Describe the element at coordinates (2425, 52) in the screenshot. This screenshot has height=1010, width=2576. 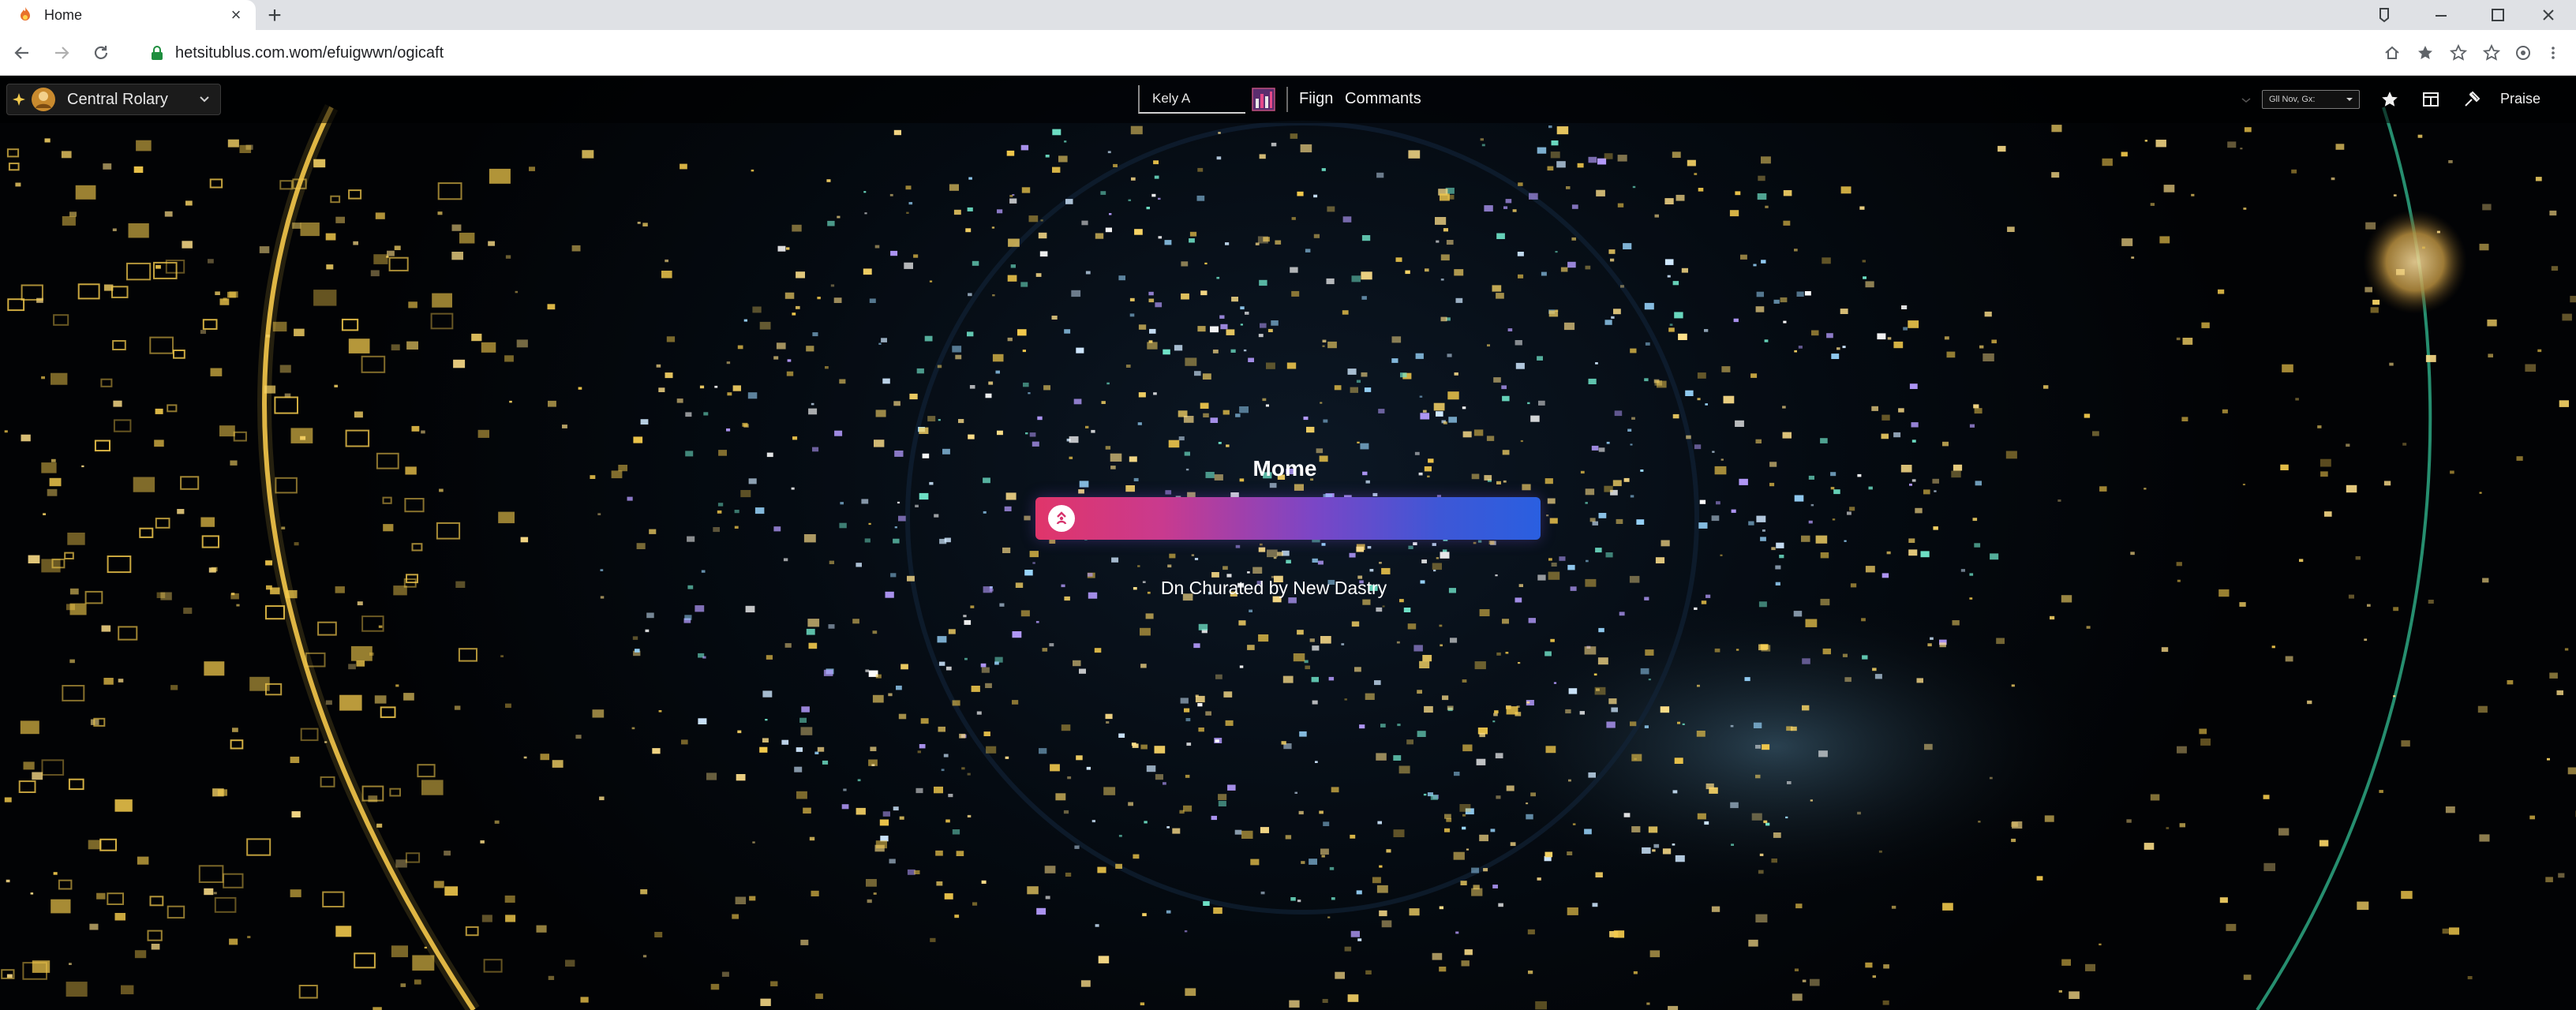
I see `bookmark-star-icon` at that location.